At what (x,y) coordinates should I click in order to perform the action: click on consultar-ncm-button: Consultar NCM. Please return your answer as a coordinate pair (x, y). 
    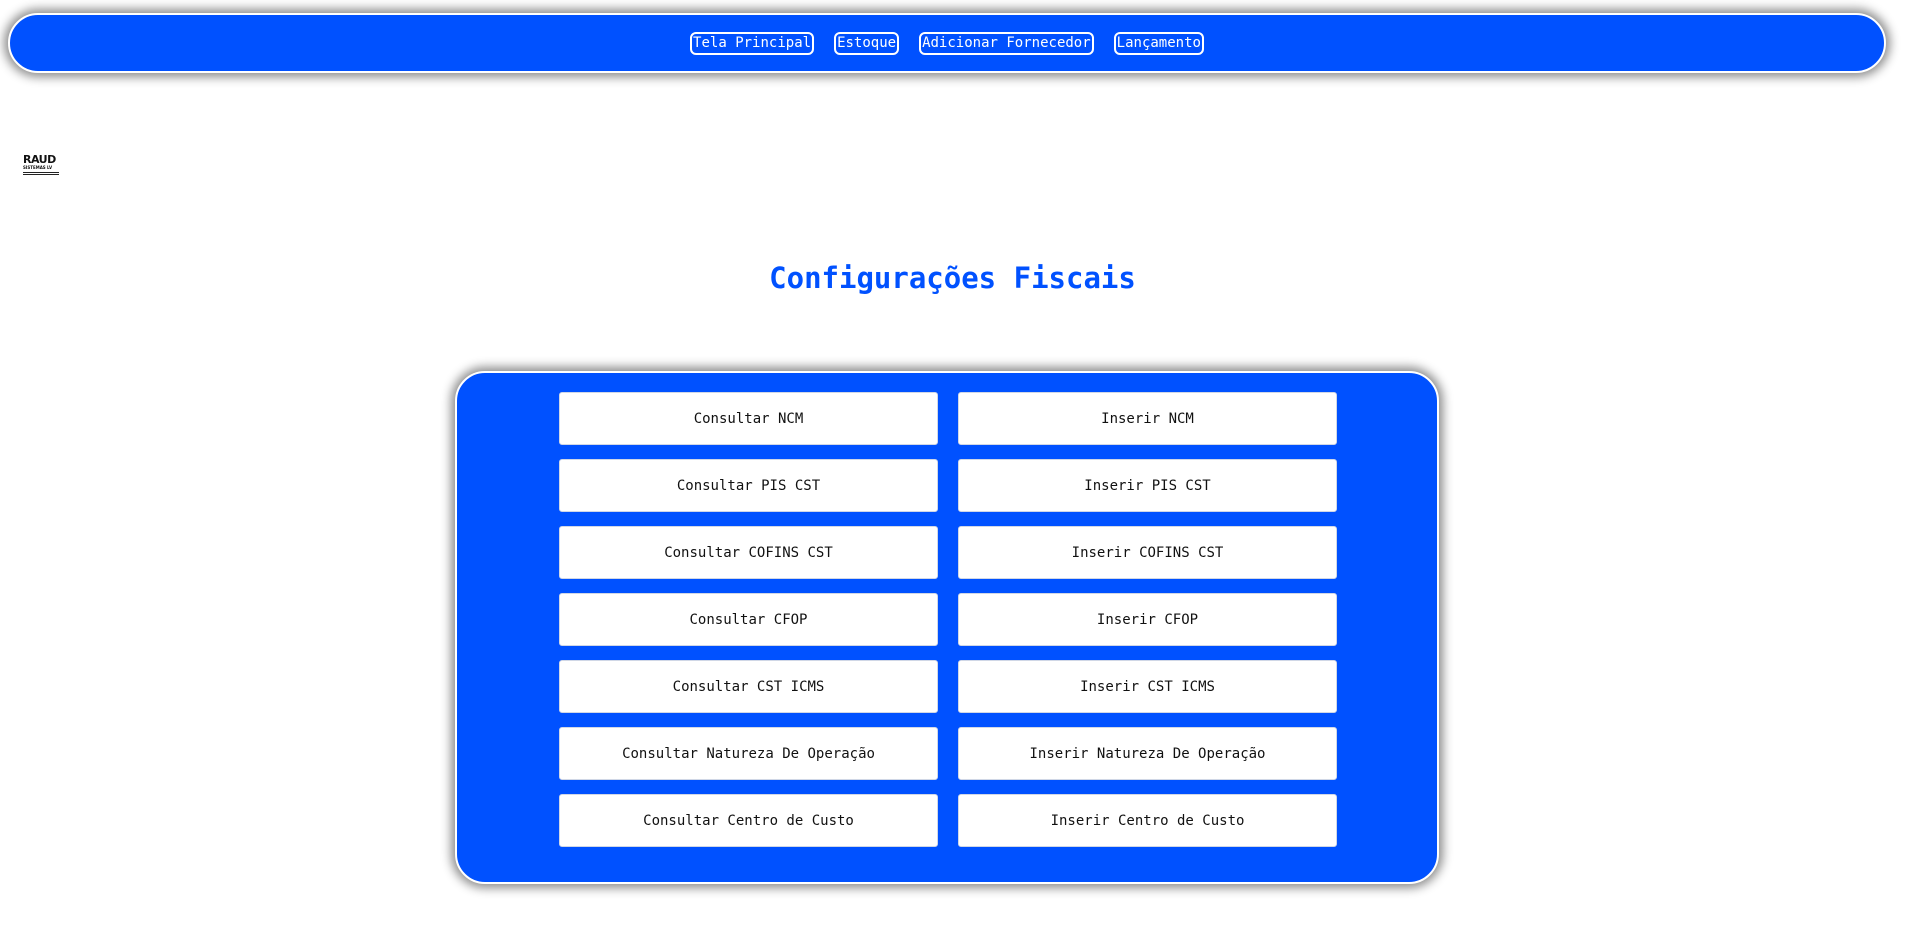
    Looking at the image, I should click on (748, 418).